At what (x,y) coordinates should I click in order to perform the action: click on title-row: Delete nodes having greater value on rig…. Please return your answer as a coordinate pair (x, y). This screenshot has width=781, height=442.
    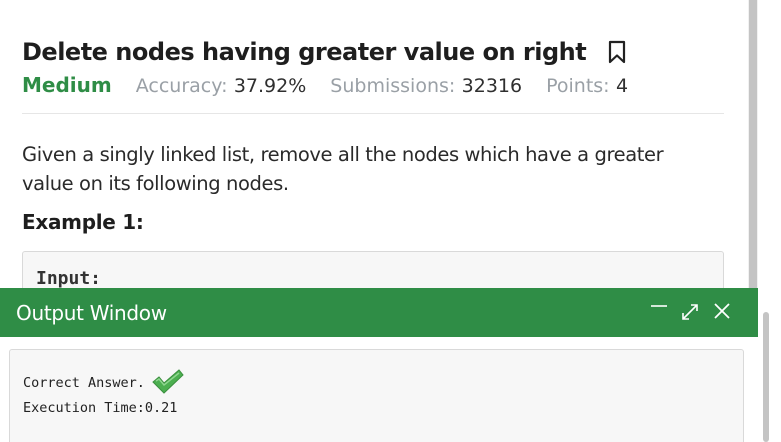
    Looking at the image, I should click on (324, 52).